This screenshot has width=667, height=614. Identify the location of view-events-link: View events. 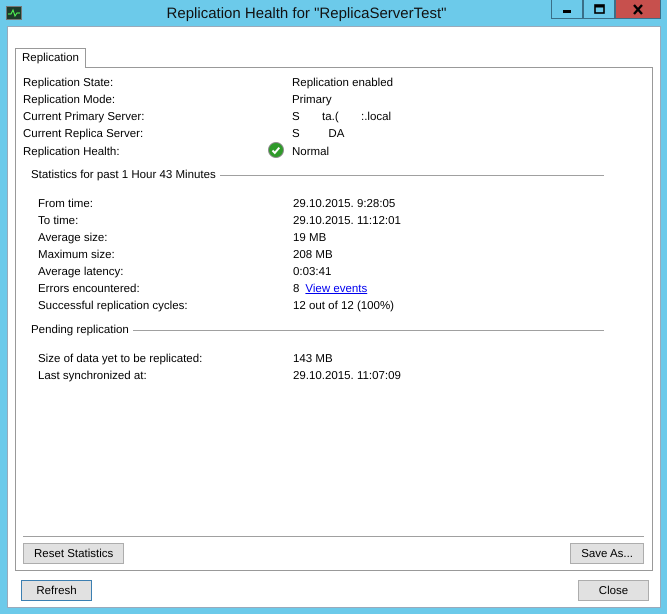
(336, 288).